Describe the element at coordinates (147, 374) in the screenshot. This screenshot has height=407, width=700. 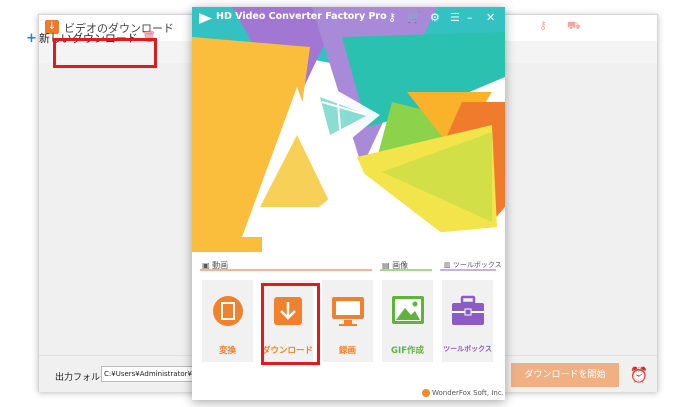
I see `output-folder-field: C:¥Users¥Administrator¥Videos` at that location.